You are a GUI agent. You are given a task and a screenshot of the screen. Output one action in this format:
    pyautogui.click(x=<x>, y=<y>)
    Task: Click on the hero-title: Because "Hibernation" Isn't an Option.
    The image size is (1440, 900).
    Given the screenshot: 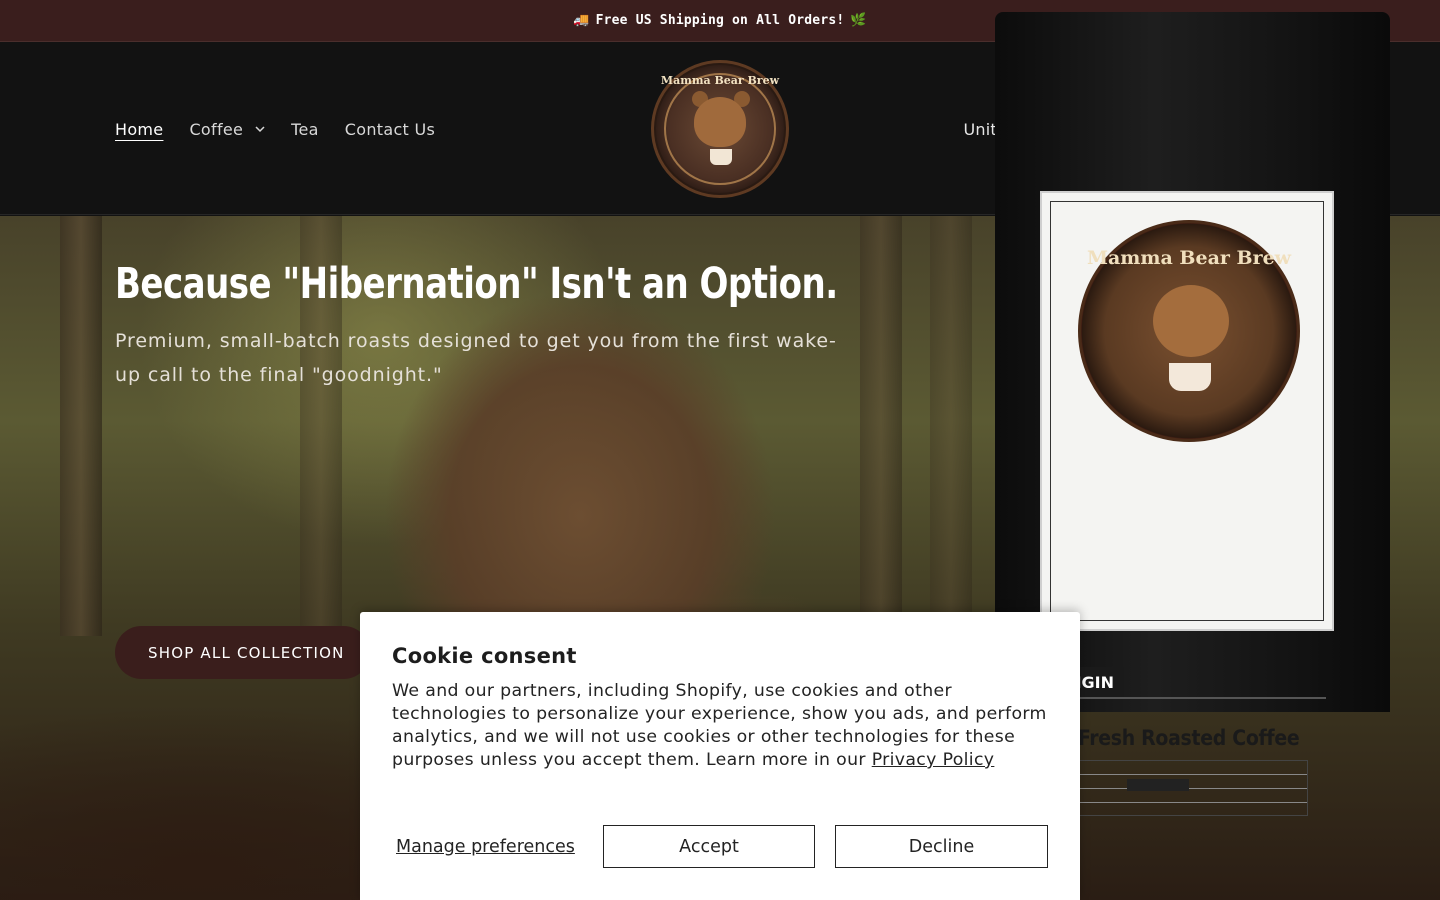 What is the action you would take?
    pyautogui.click(x=476, y=284)
    